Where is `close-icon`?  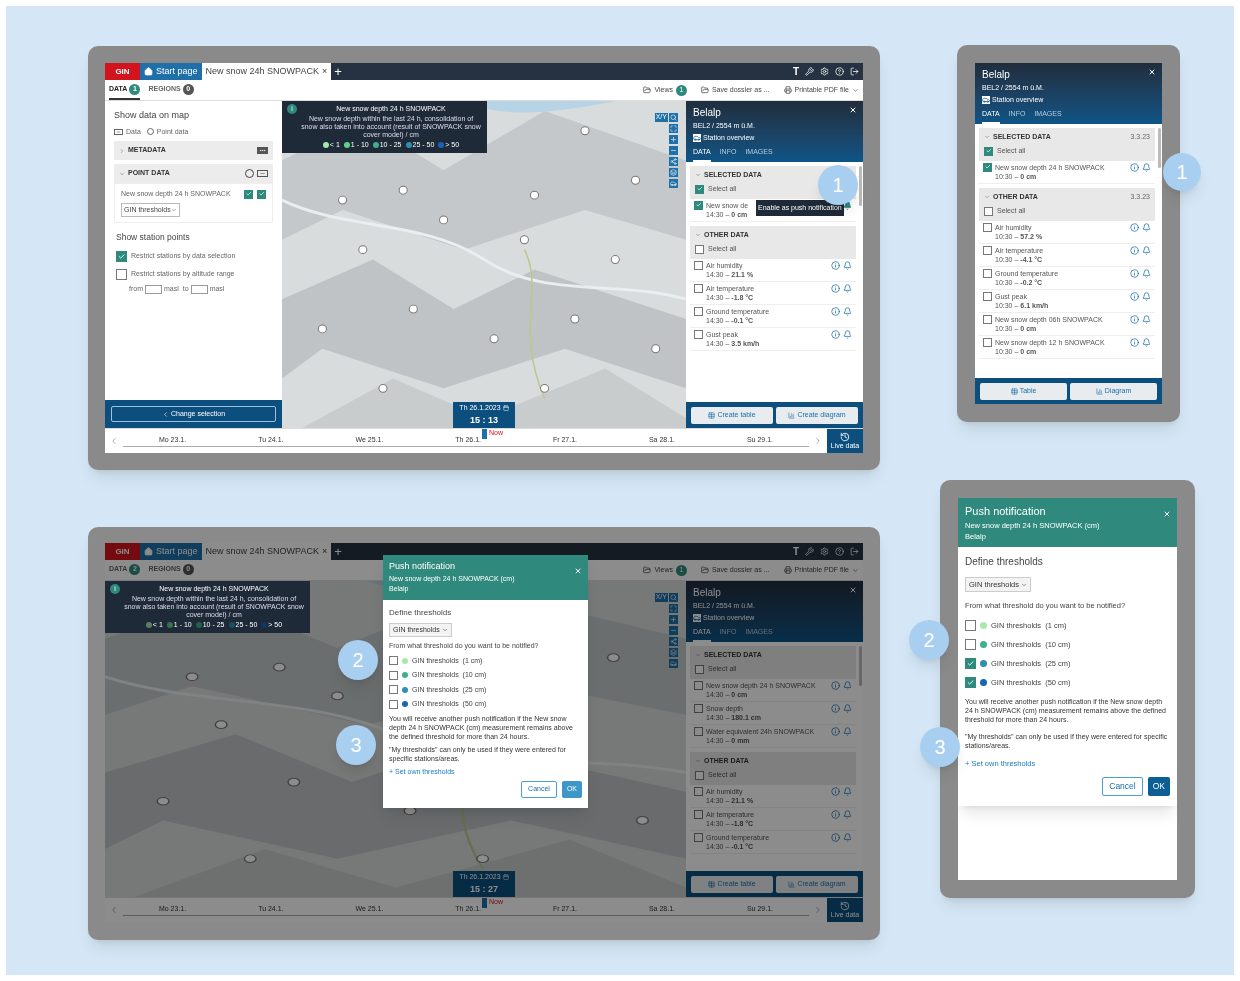
close-icon is located at coordinates (853, 110).